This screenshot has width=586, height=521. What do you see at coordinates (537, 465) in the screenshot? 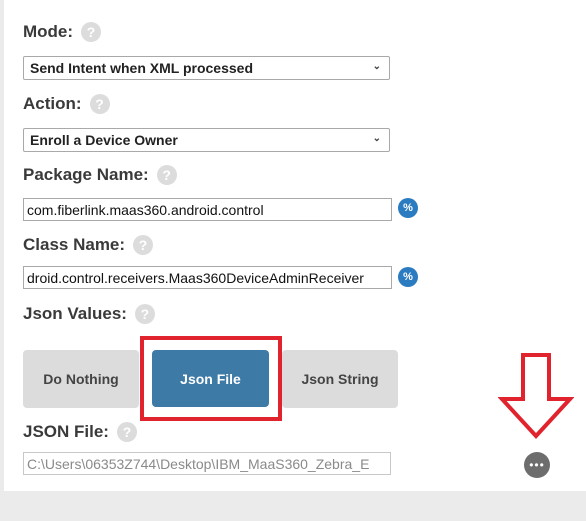
I see `more-icon: •••` at bounding box center [537, 465].